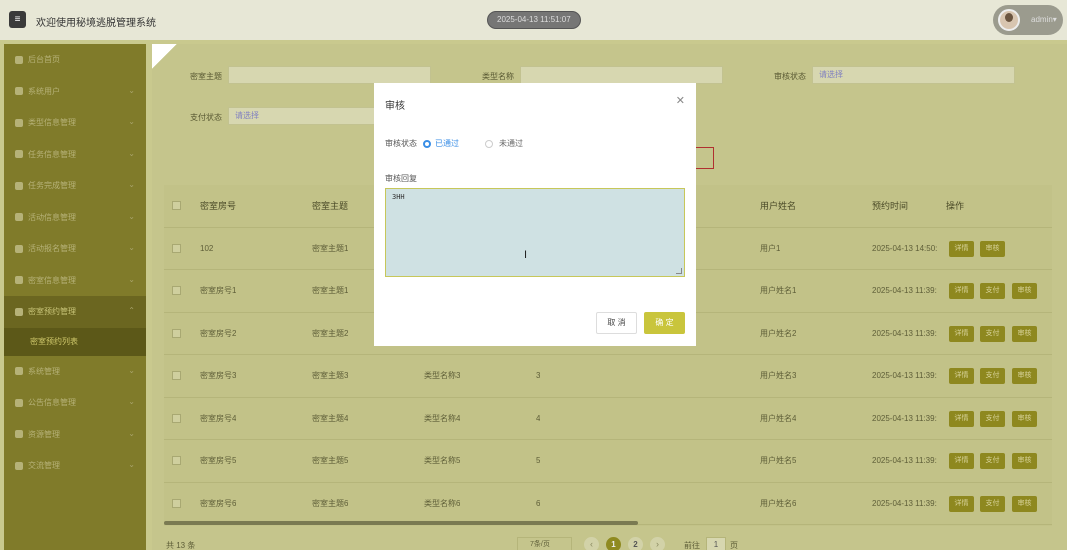  Describe the element at coordinates (395, 106) in the screenshot. I see `dialog-title: 审核` at that location.